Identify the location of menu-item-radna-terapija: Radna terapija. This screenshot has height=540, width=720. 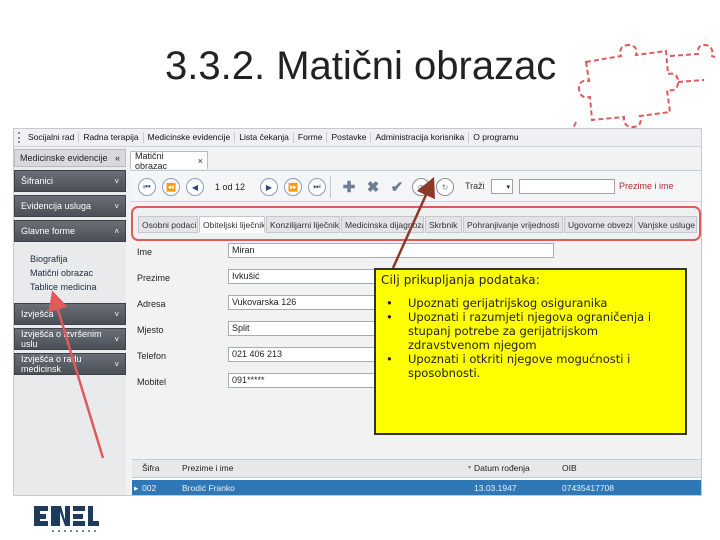
(111, 137).